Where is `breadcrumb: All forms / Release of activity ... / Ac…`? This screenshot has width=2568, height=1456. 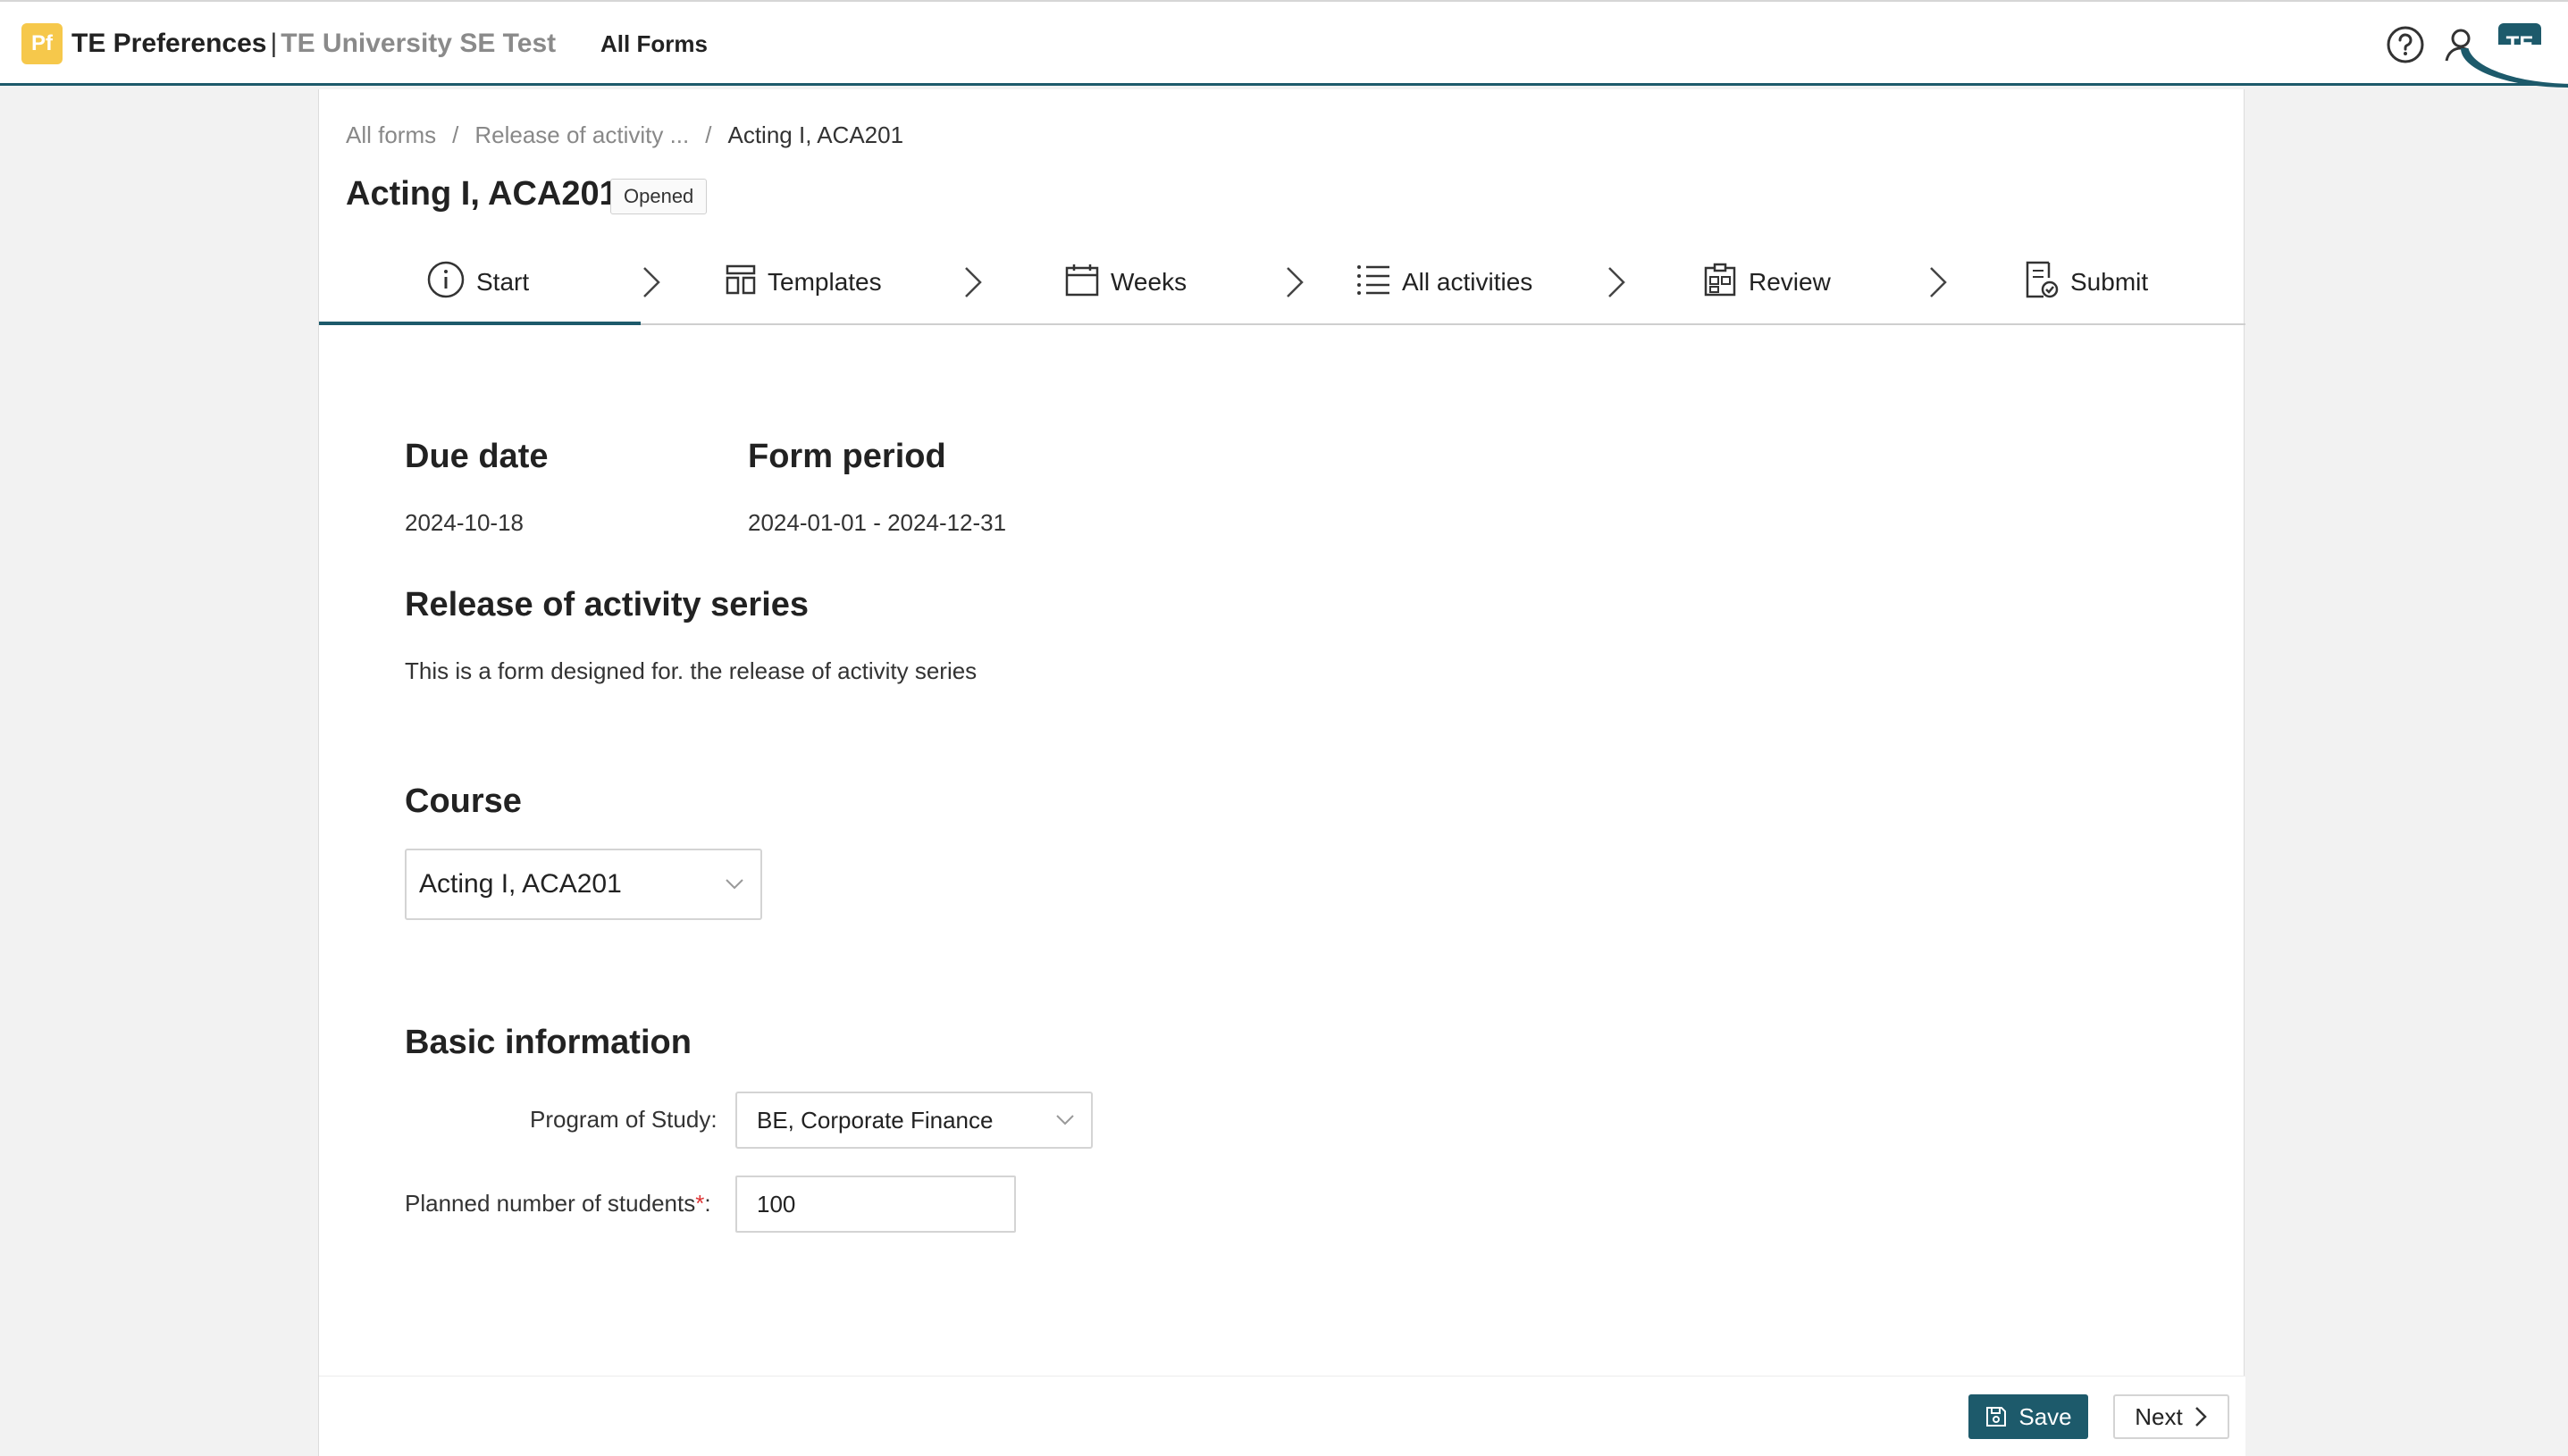 breadcrumb: All forms / Release of activity ... / Ac… is located at coordinates (624, 135).